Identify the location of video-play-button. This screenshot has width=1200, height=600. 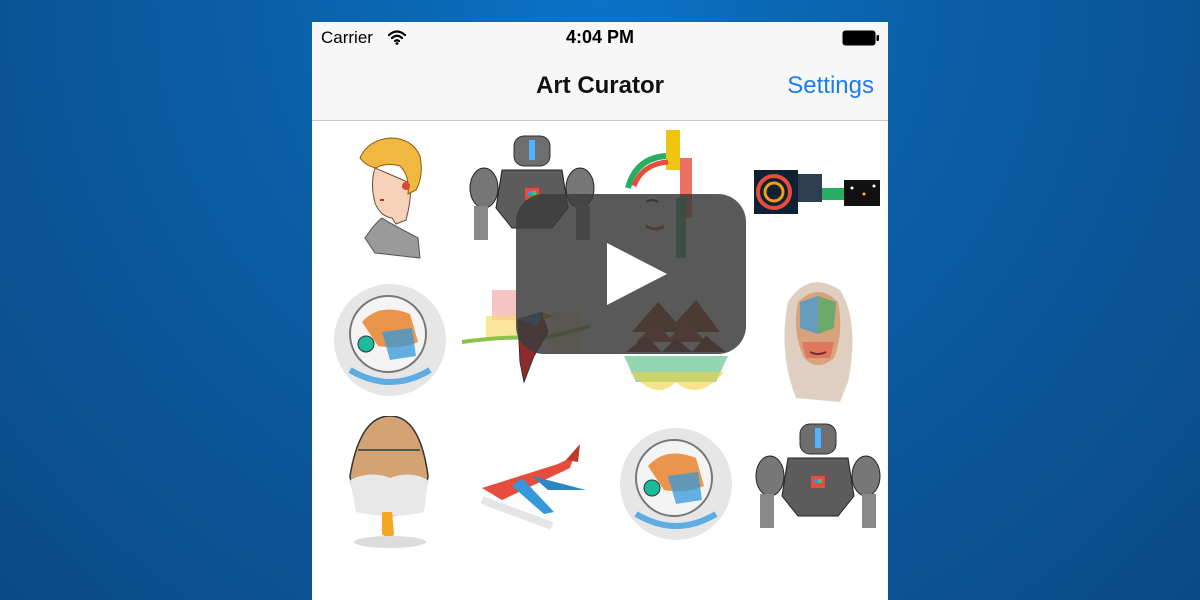
(631, 274).